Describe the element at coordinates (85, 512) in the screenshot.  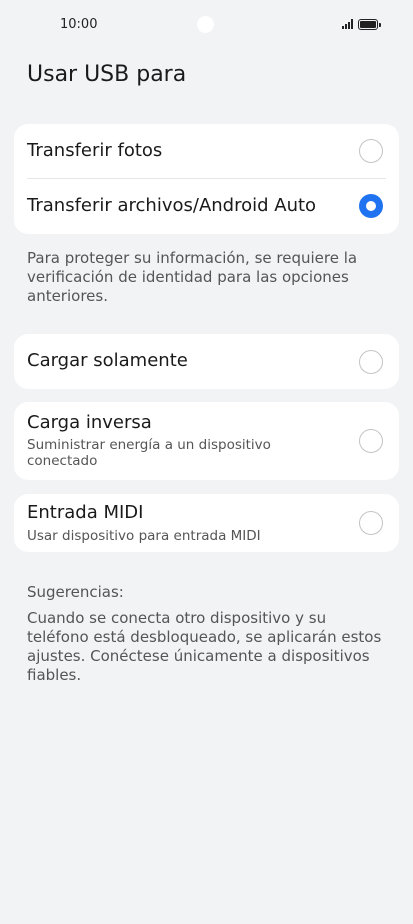
I see `option-label: Entrada MIDI` at that location.